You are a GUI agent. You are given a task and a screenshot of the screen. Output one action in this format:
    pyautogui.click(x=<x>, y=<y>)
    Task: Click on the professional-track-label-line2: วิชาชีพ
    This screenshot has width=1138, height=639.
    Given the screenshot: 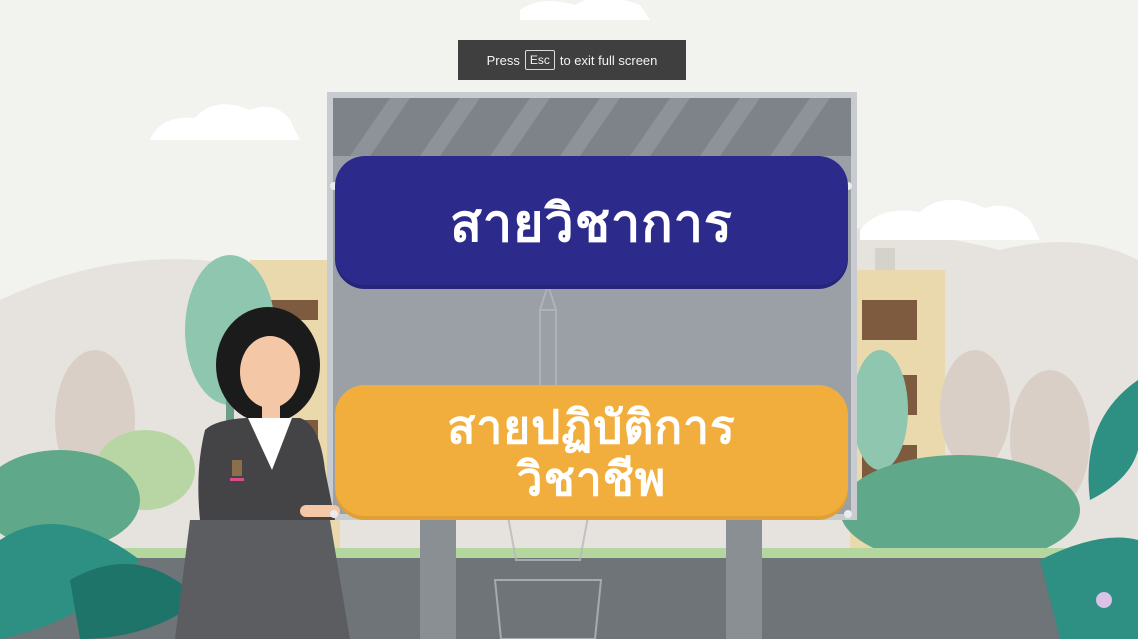 What is the action you would take?
    pyautogui.click(x=591, y=478)
    